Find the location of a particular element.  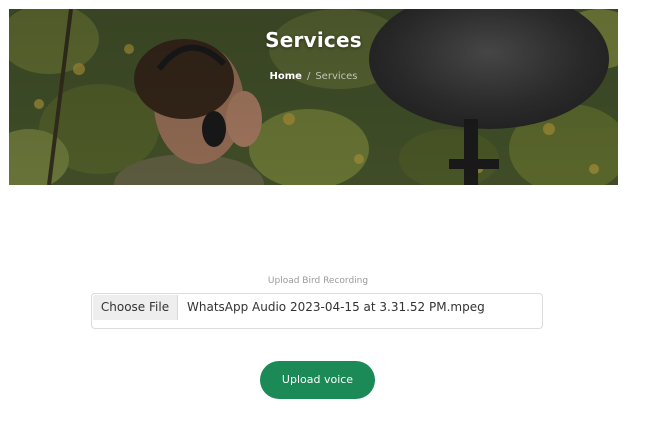

breadcrumb-current: Services is located at coordinates (336, 76).